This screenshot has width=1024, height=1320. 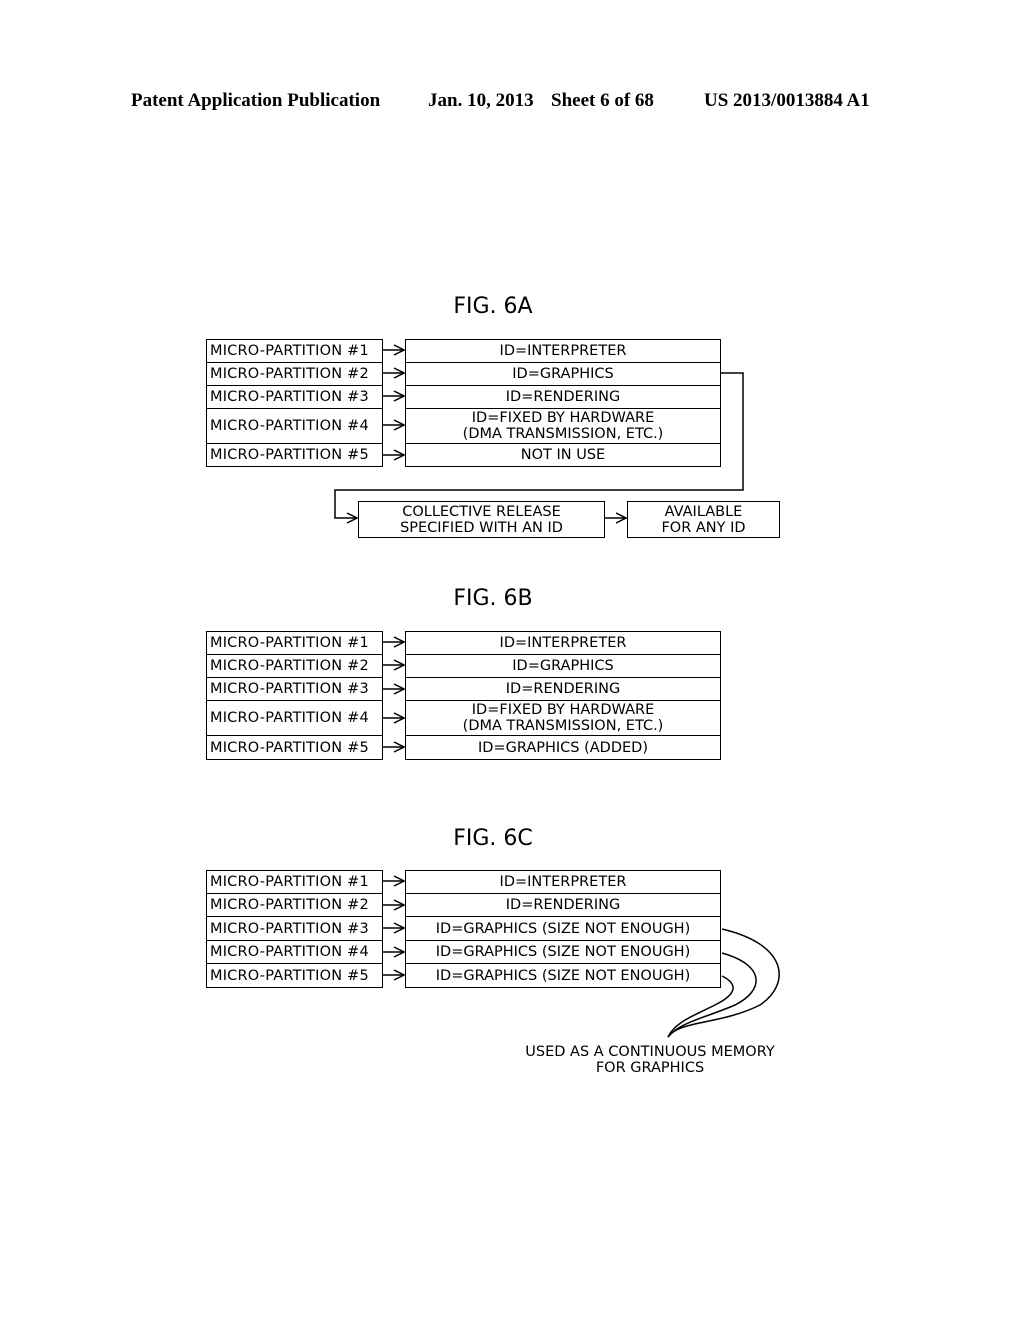 What do you see at coordinates (563, 455) in the screenshot?
I see `id-cell: NOT IN USE` at bounding box center [563, 455].